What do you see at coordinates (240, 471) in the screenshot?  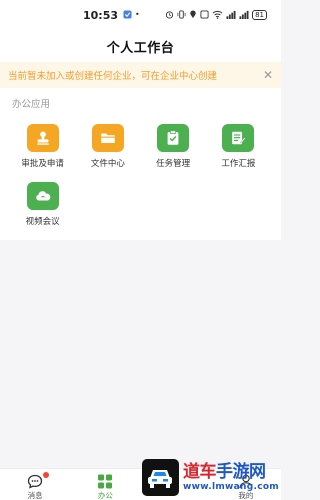 I see `watermark-title-part2: 手游网` at bounding box center [240, 471].